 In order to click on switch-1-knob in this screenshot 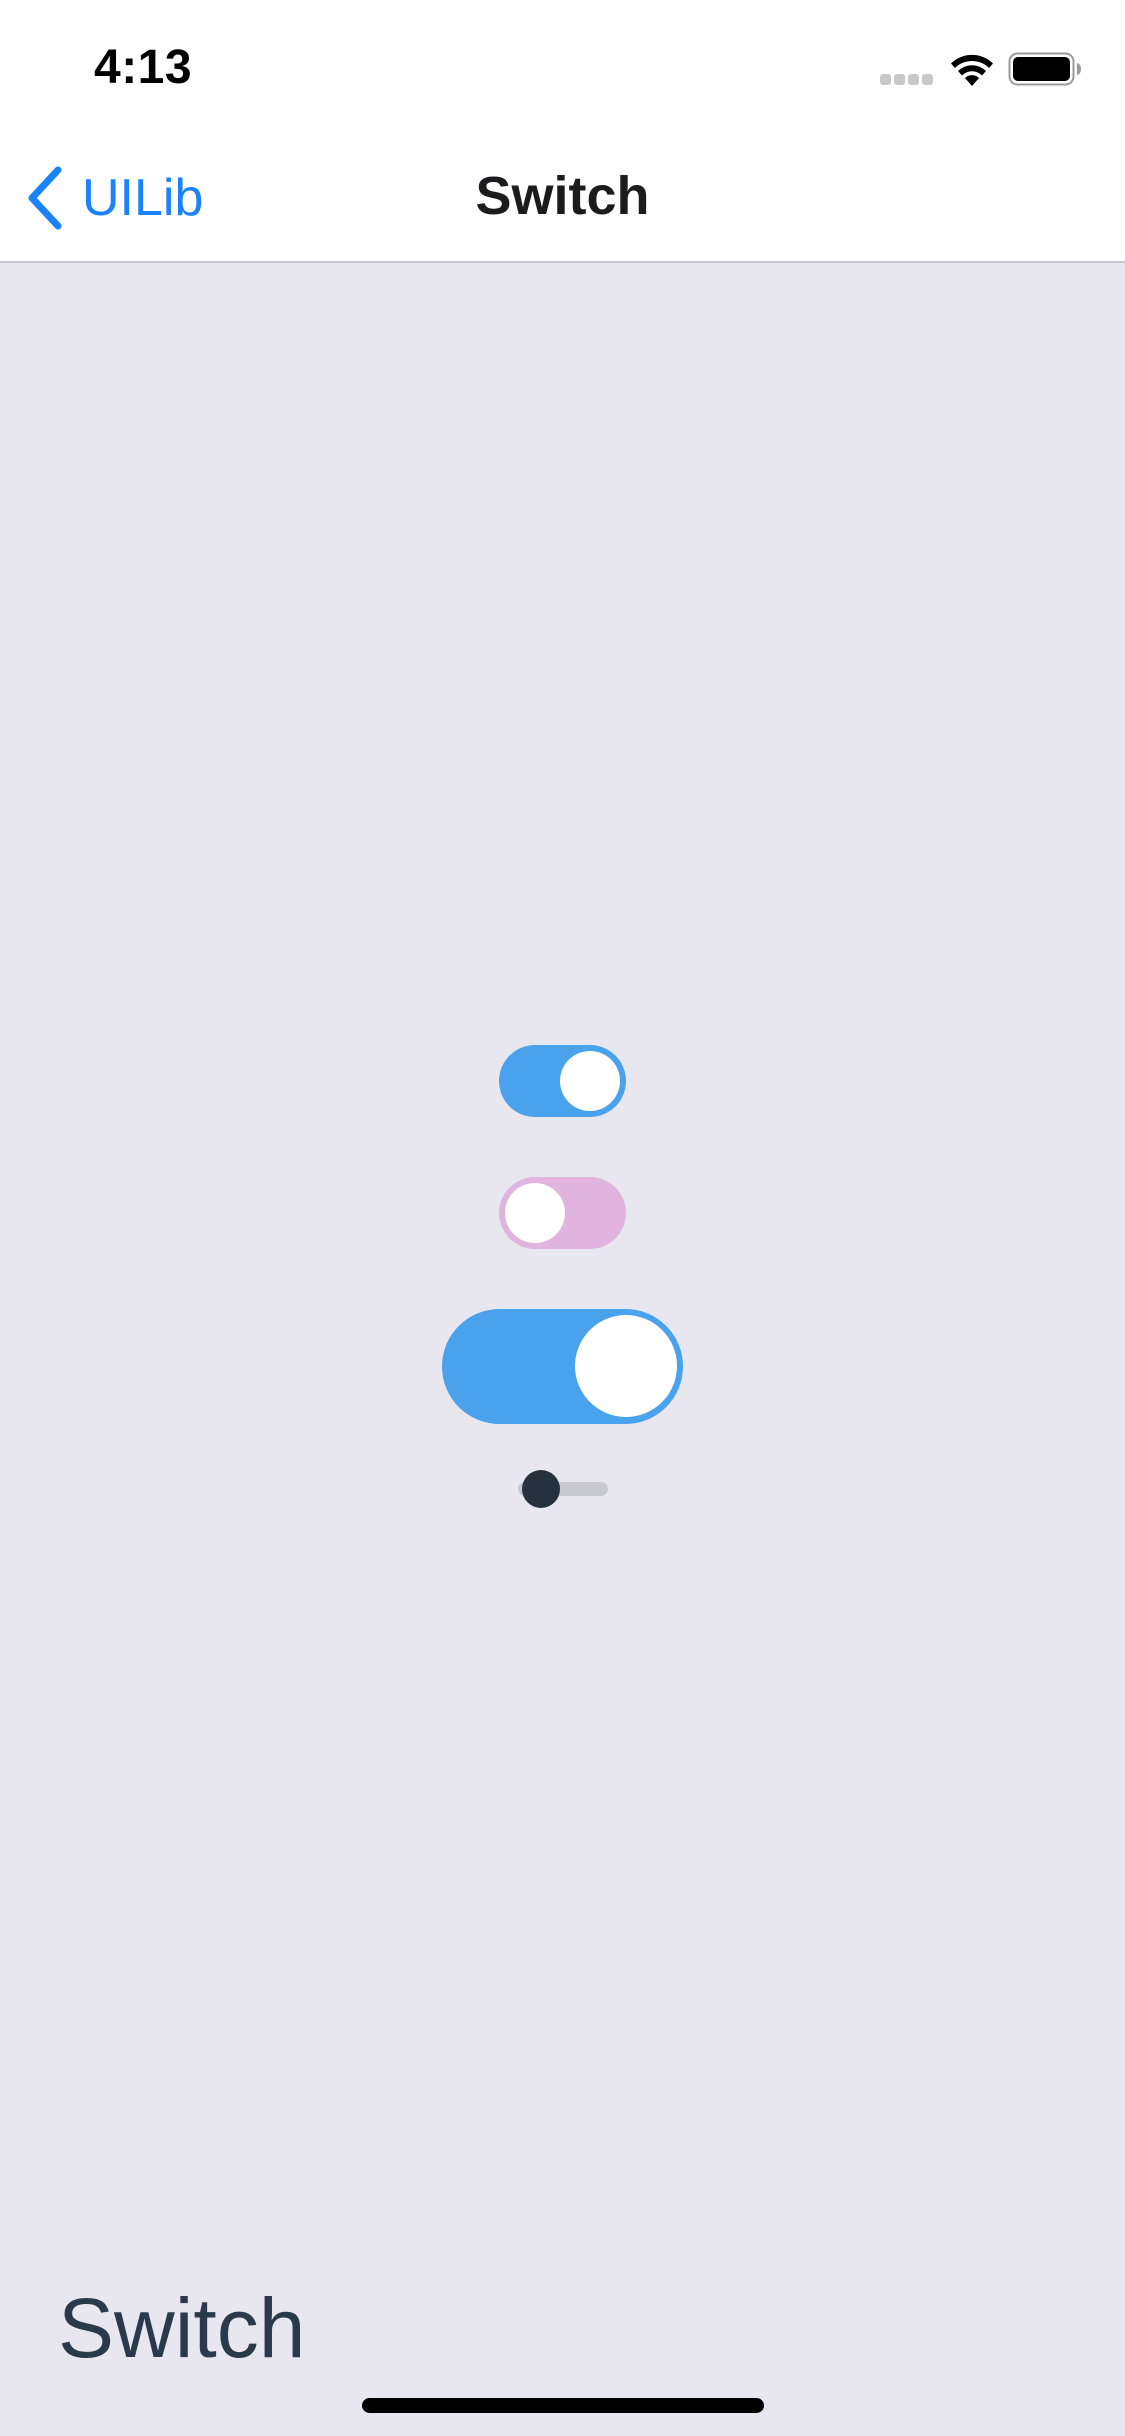, I will do `click(590, 1081)`.